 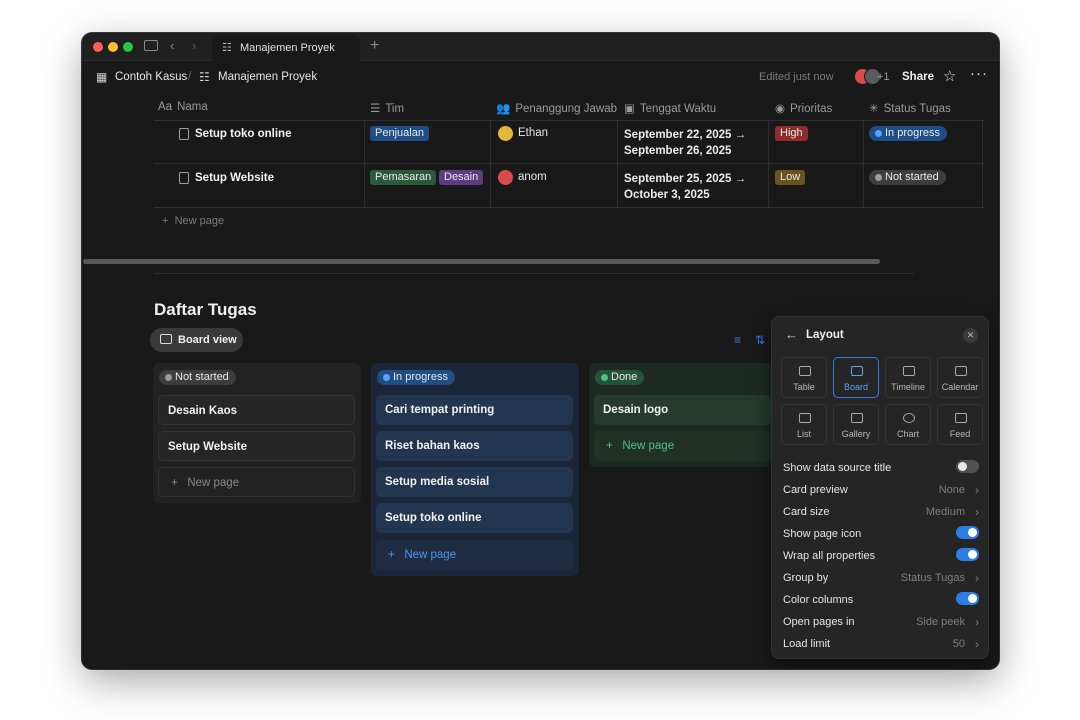 I want to click on status-pill: Not started, so click(x=907, y=177).